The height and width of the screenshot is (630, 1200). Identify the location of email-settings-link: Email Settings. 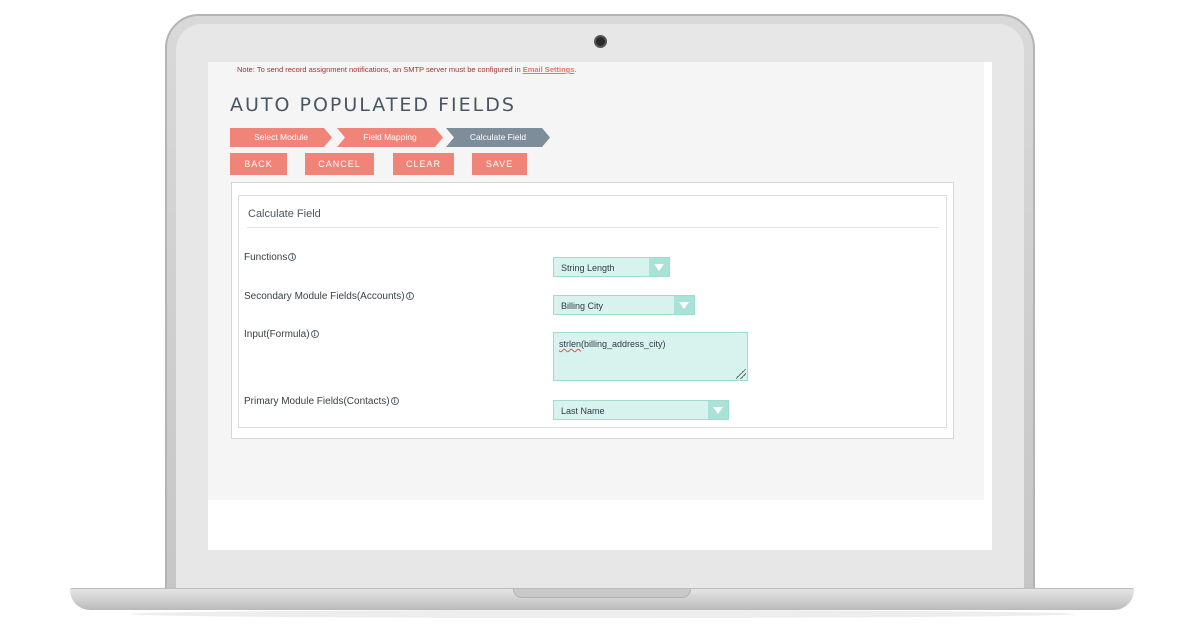
(549, 69).